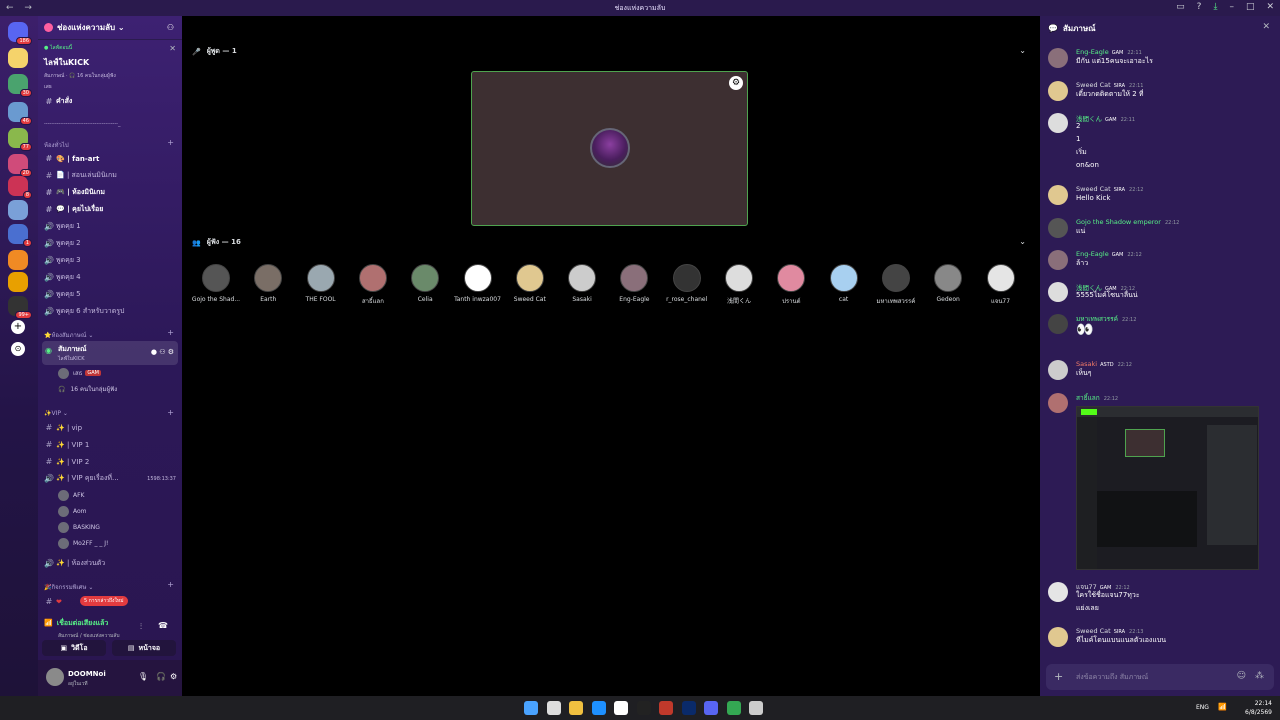 This screenshot has width=1280, height=720. Describe the element at coordinates (478, 283) in the screenshot. I see `audience-member: Tanth inwza007` at that location.